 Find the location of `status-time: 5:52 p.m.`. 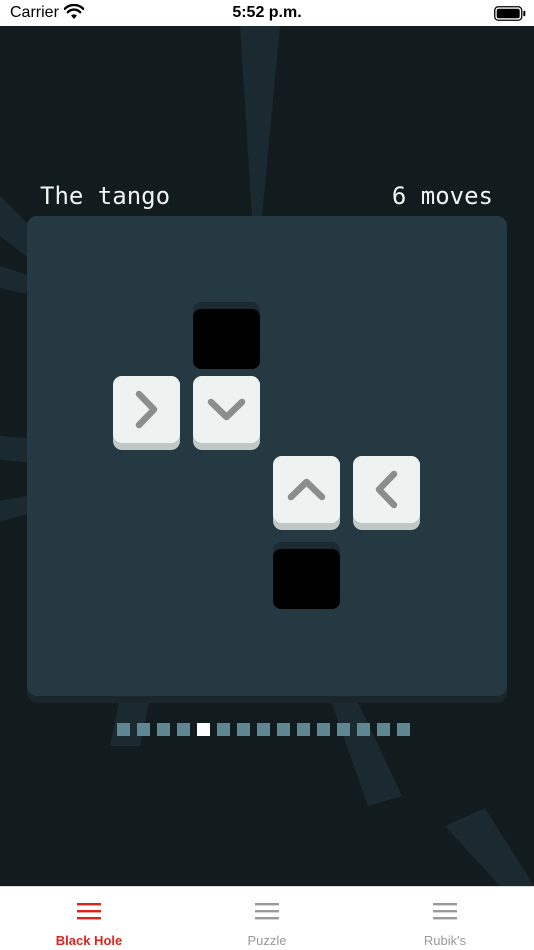

status-time: 5:52 p.m. is located at coordinates (267, 12).